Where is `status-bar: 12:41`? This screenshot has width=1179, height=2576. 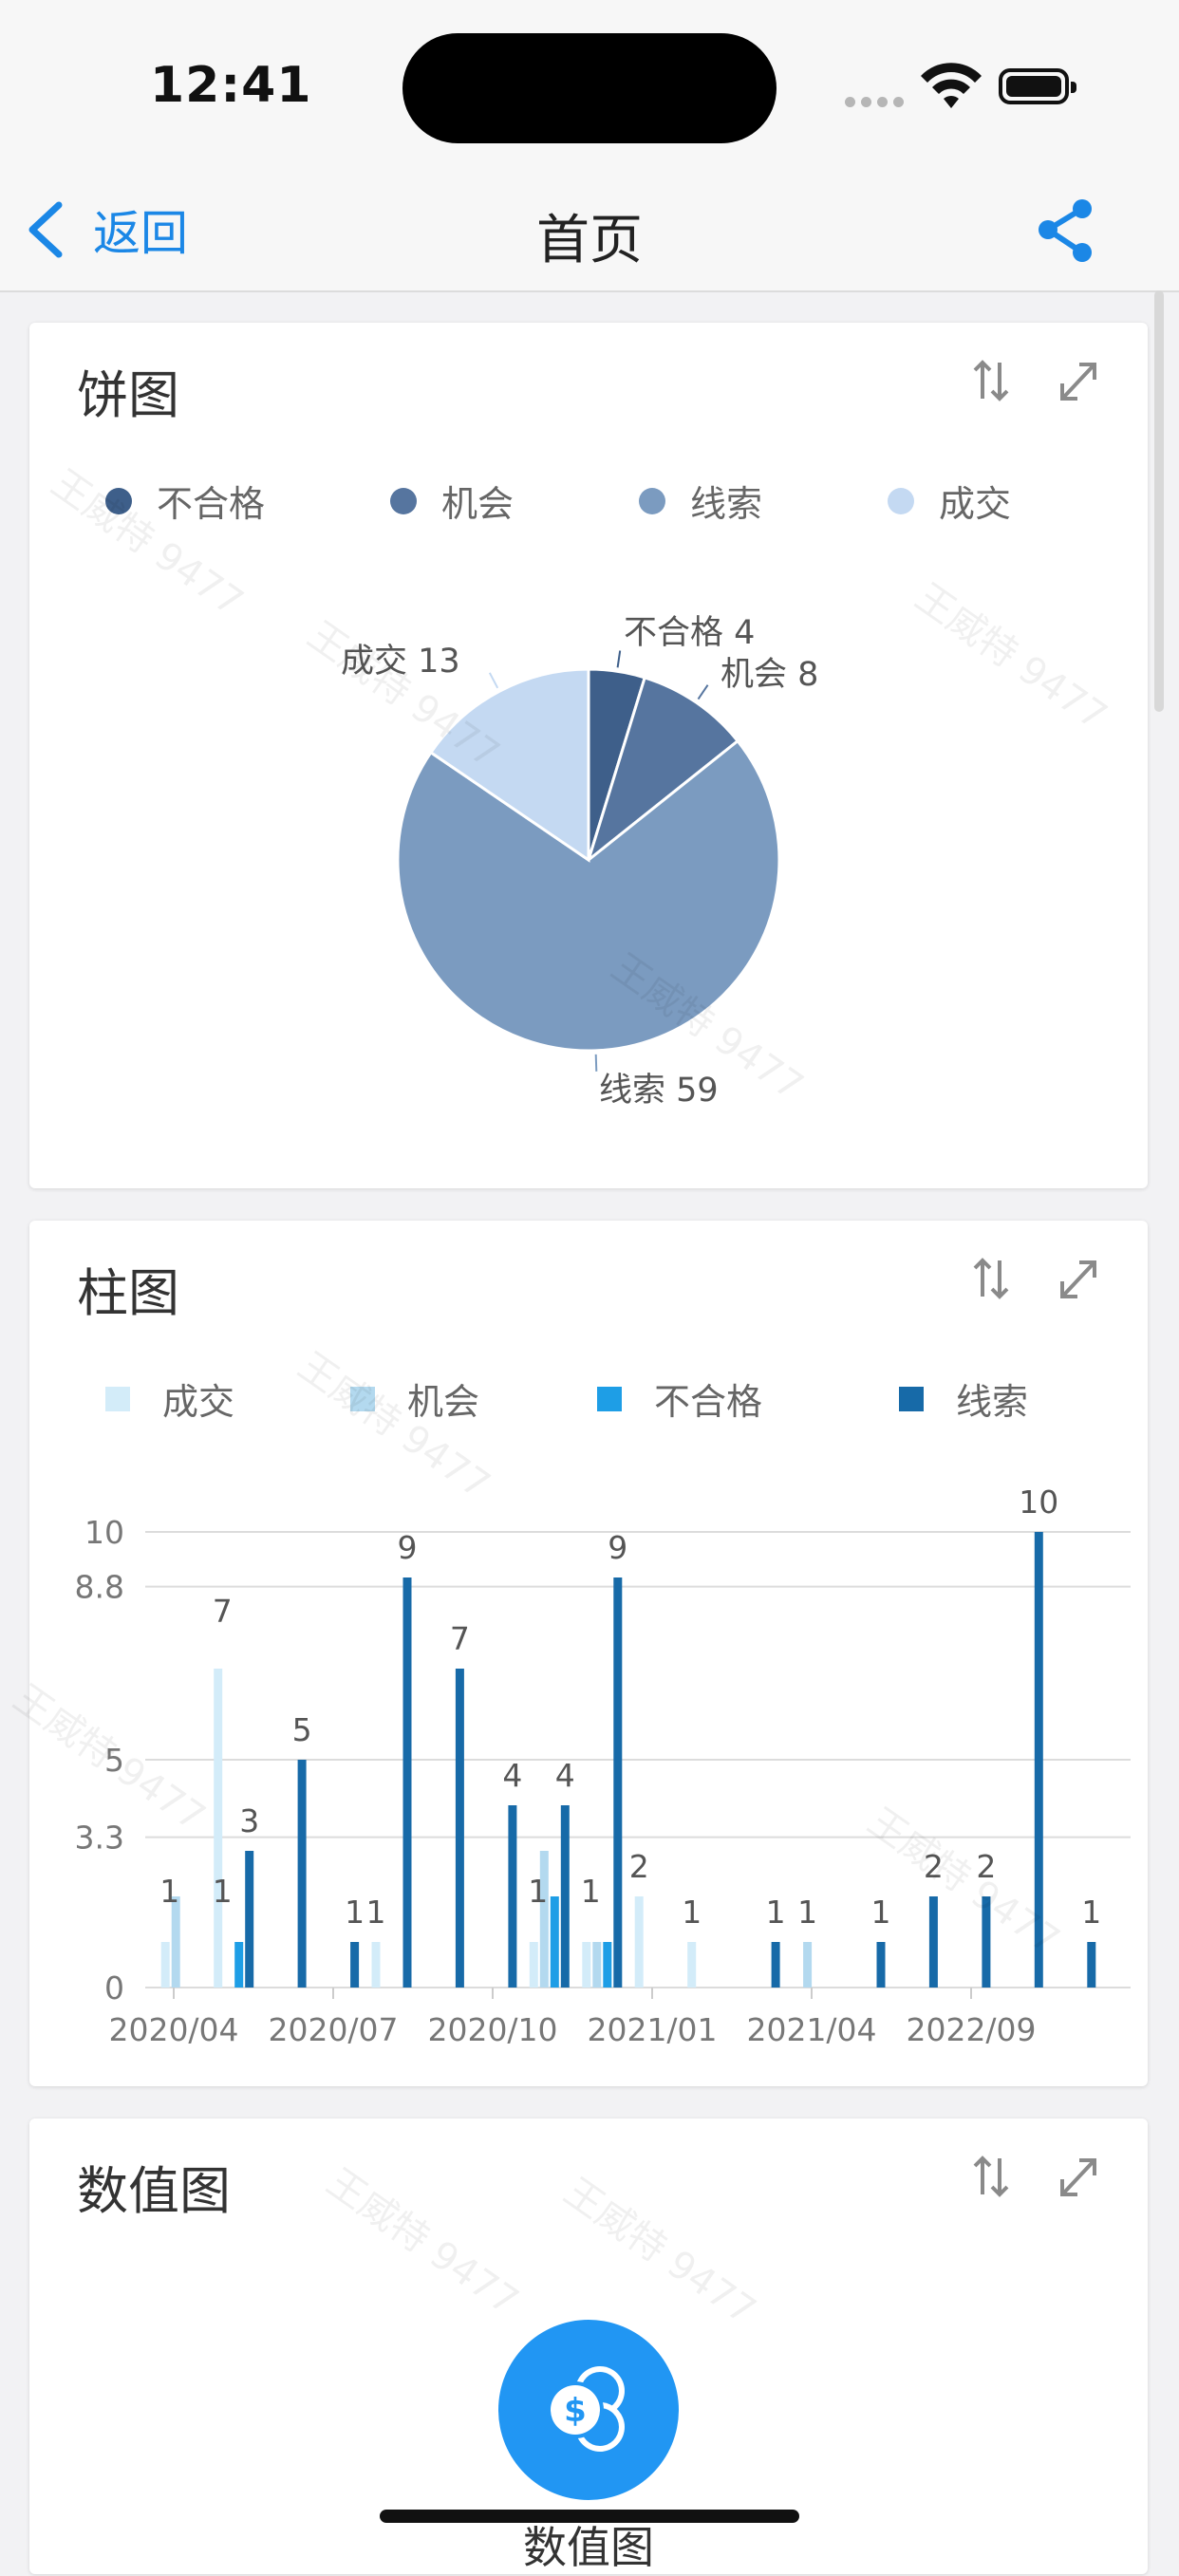 status-bar: 12:41 is located at coordinates (589, 85).